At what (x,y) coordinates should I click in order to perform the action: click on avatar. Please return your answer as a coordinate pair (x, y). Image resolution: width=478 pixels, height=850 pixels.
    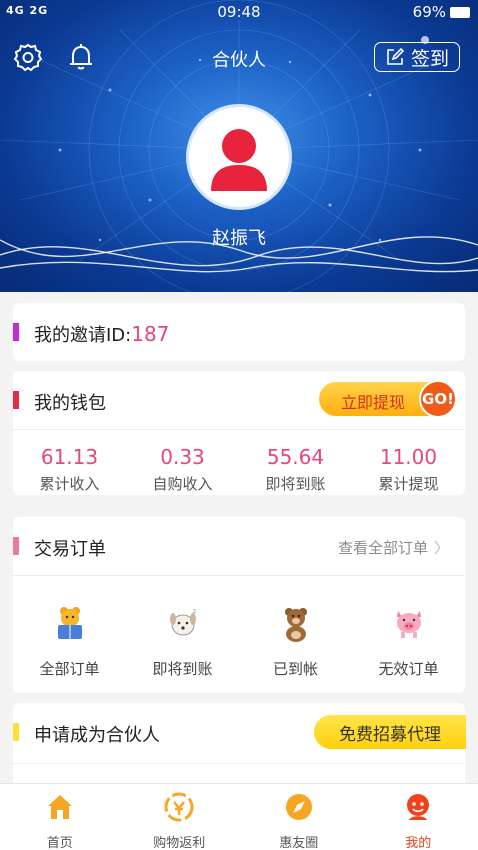
    Looking at the image, I should click on (239, 157).